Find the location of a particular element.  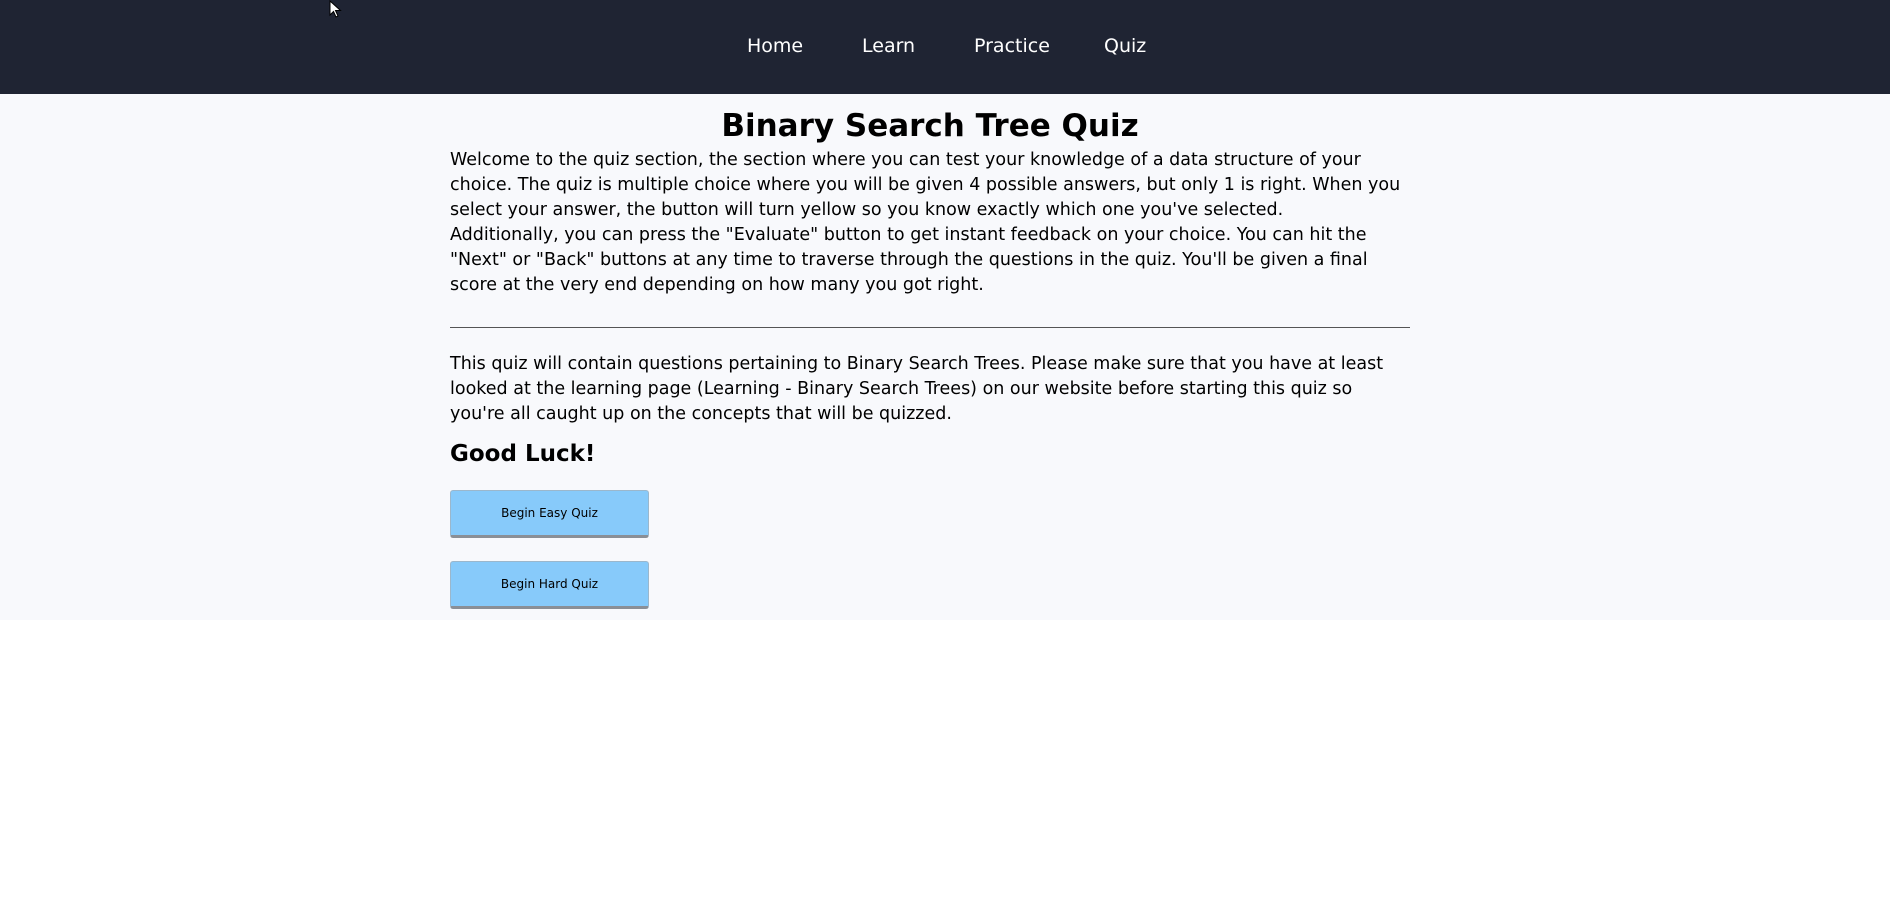

nav-link-home: Home is located at coordinates (775, 46).